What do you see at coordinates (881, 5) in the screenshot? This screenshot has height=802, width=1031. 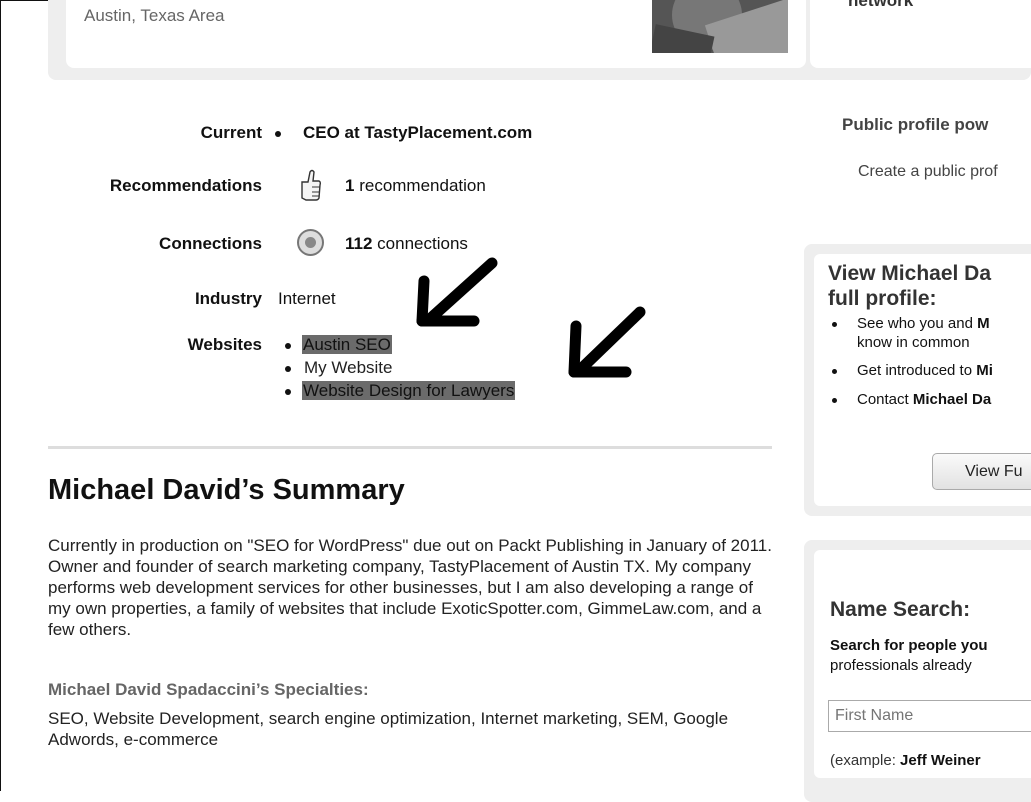 I see `network-text: network` at bounding box center [881, 5].